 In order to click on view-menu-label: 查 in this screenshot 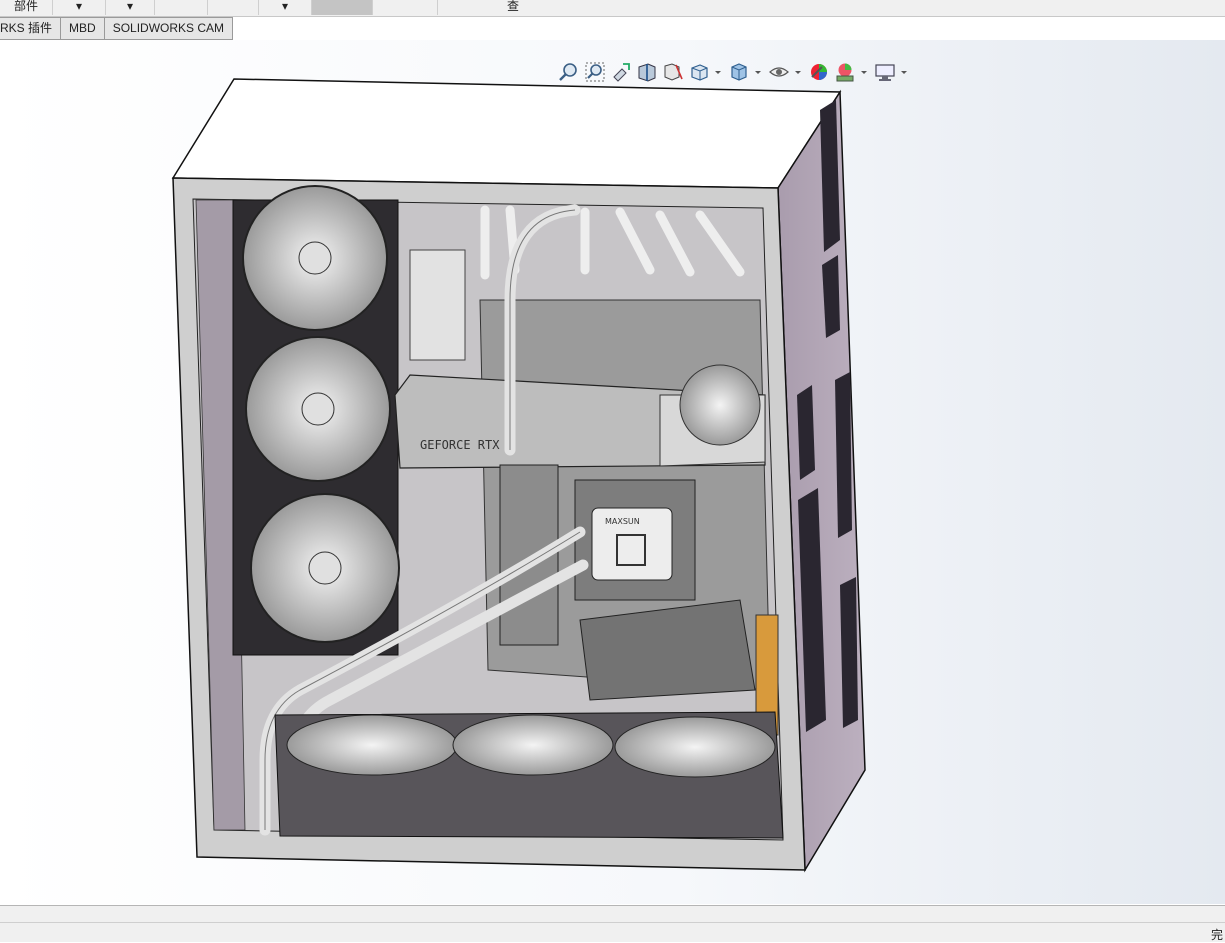, I will do `click(512, 6)`.